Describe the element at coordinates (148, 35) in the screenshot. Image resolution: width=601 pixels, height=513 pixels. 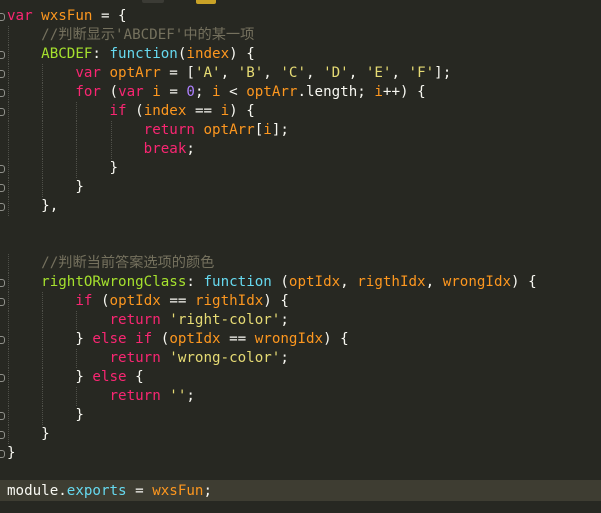
I see `code-token: //判断显示'ABCDEF'中的某一项` at that location.